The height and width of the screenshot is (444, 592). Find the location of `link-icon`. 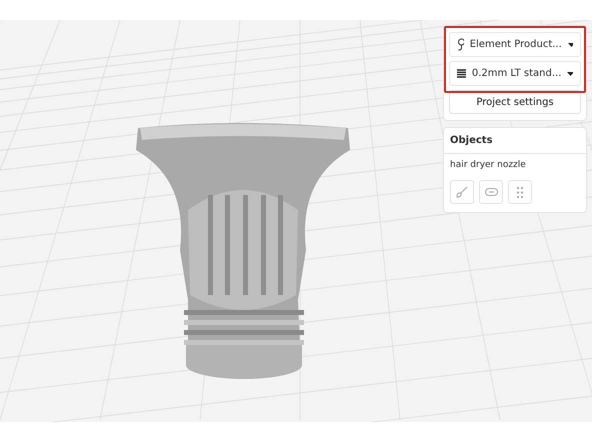

link-icon is located at coordinates (491, 192).